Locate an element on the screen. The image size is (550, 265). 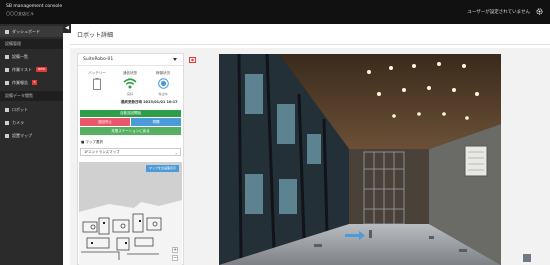
zoom-out-button: − is located at coordinates (175, 258).